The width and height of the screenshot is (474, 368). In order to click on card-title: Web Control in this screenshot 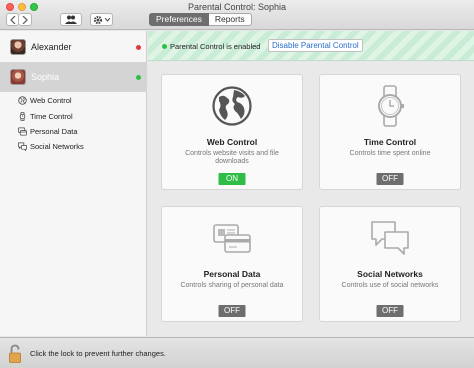, I will do `click(232, 142)`.